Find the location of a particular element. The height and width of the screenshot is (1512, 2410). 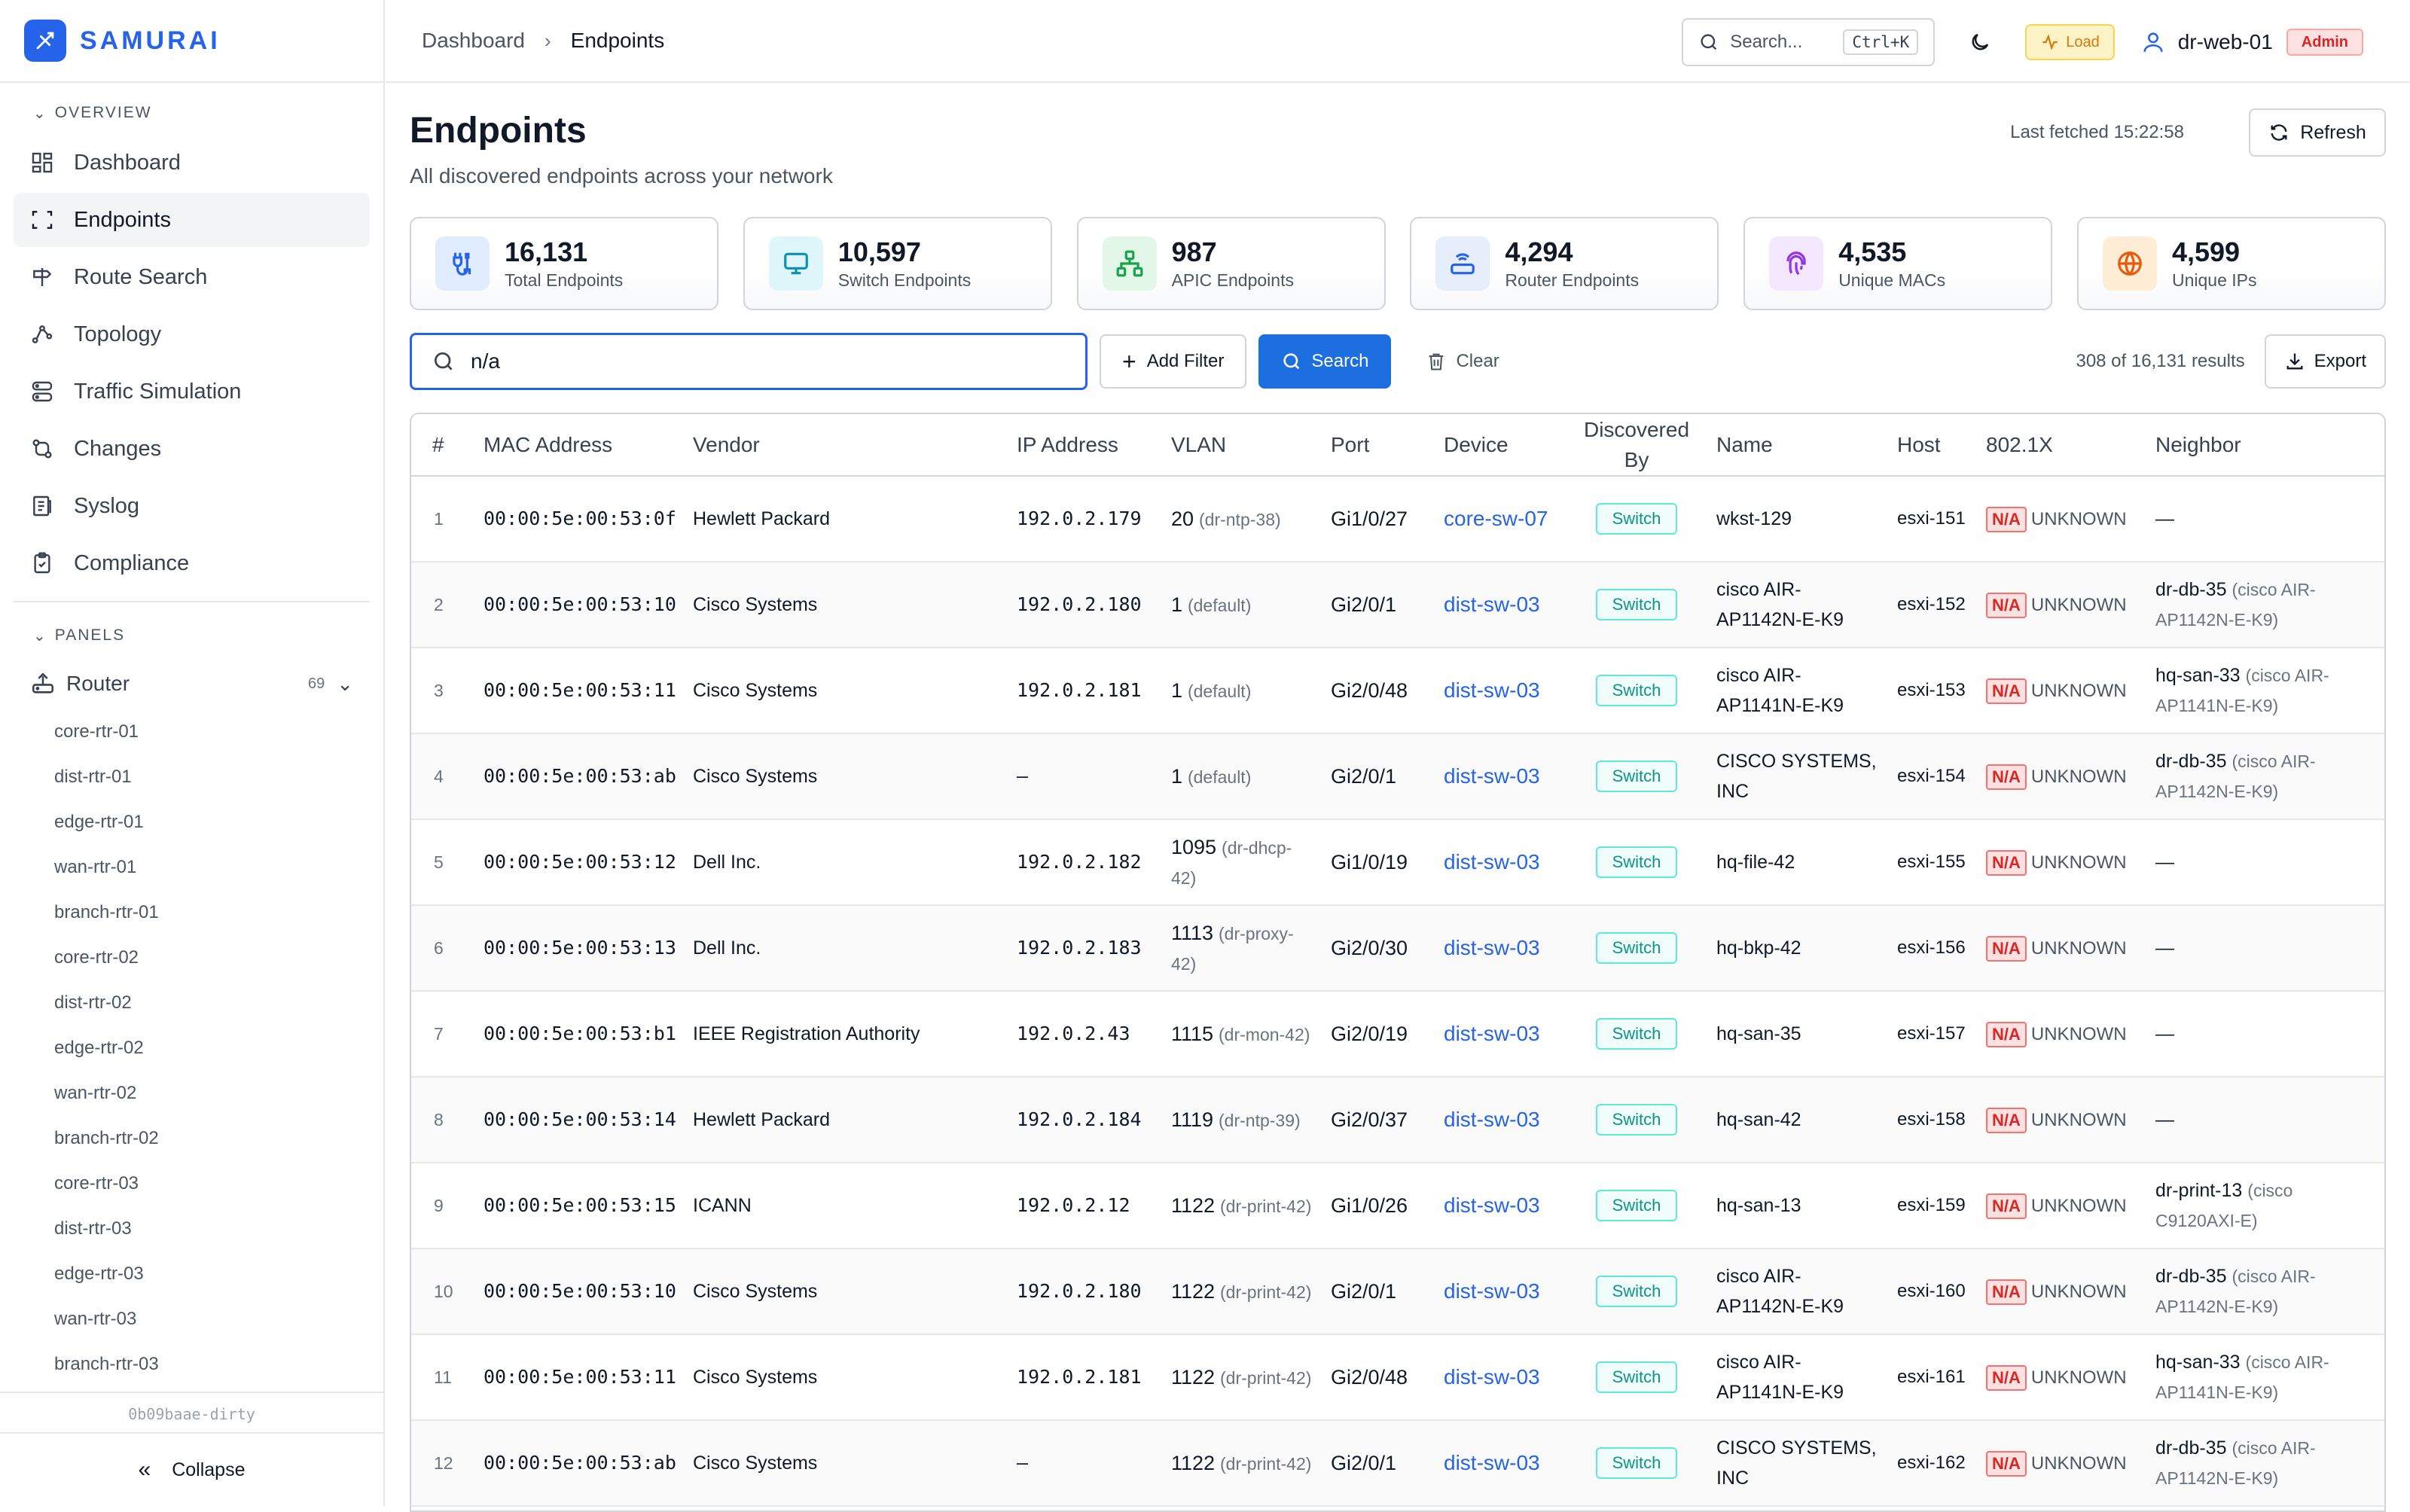

endpoint-name: hq-san-13 is located at coordinates (1800, 1206).